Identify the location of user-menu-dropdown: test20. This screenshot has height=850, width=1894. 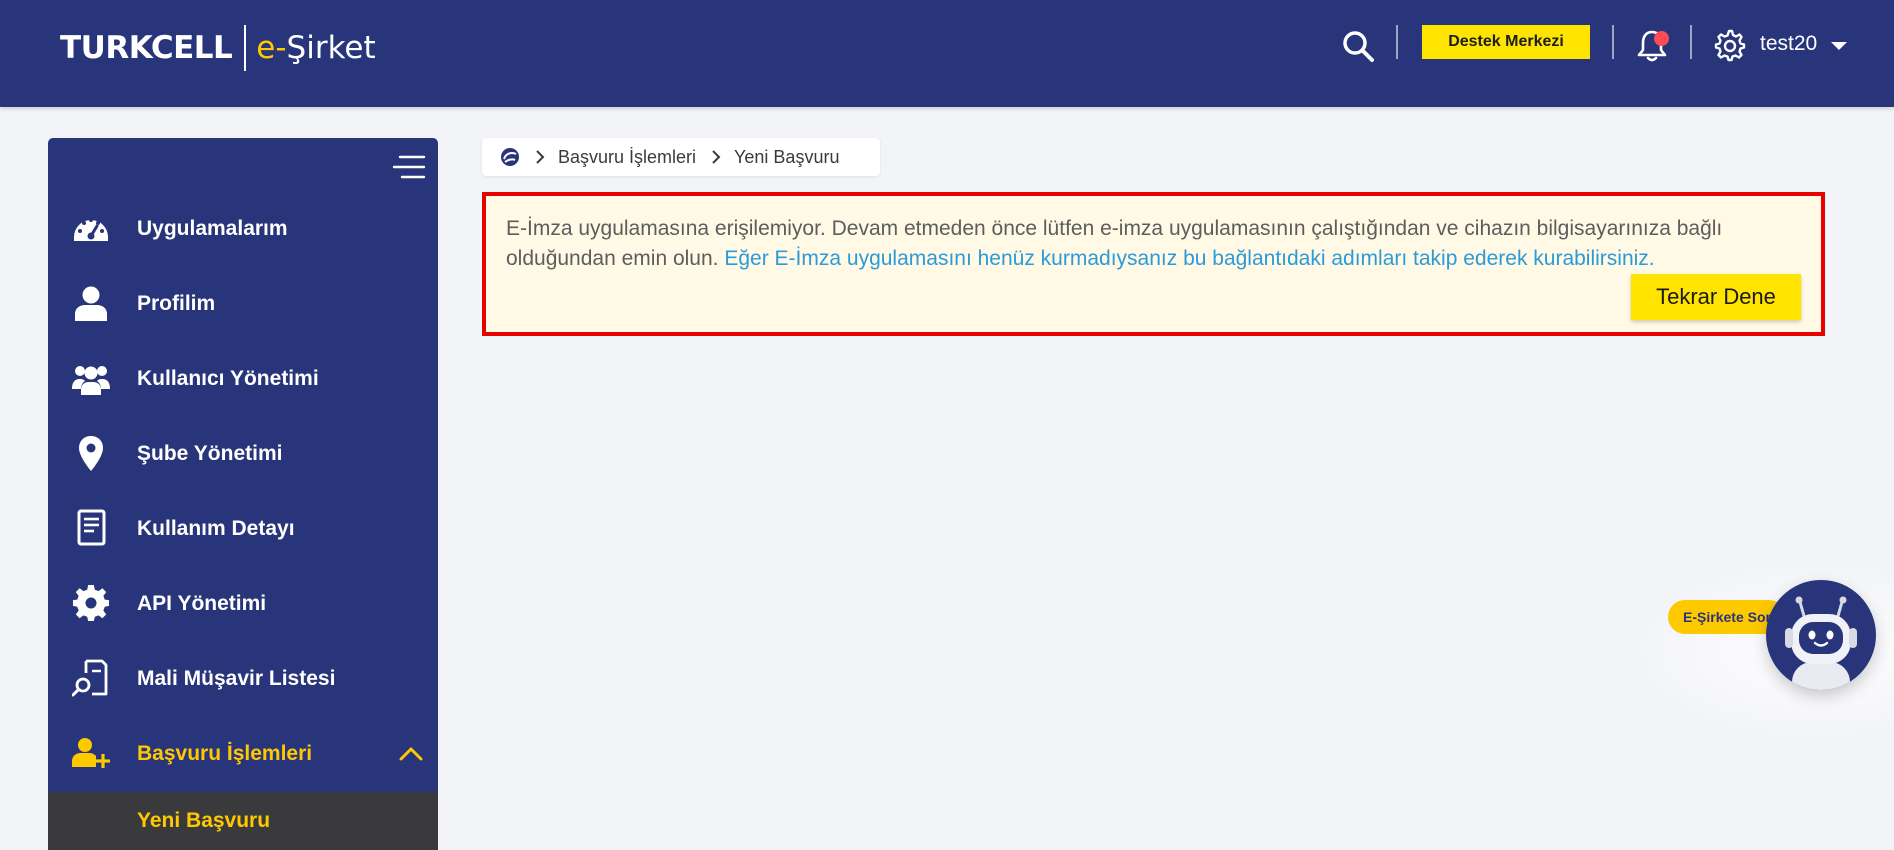
(1804, 44).